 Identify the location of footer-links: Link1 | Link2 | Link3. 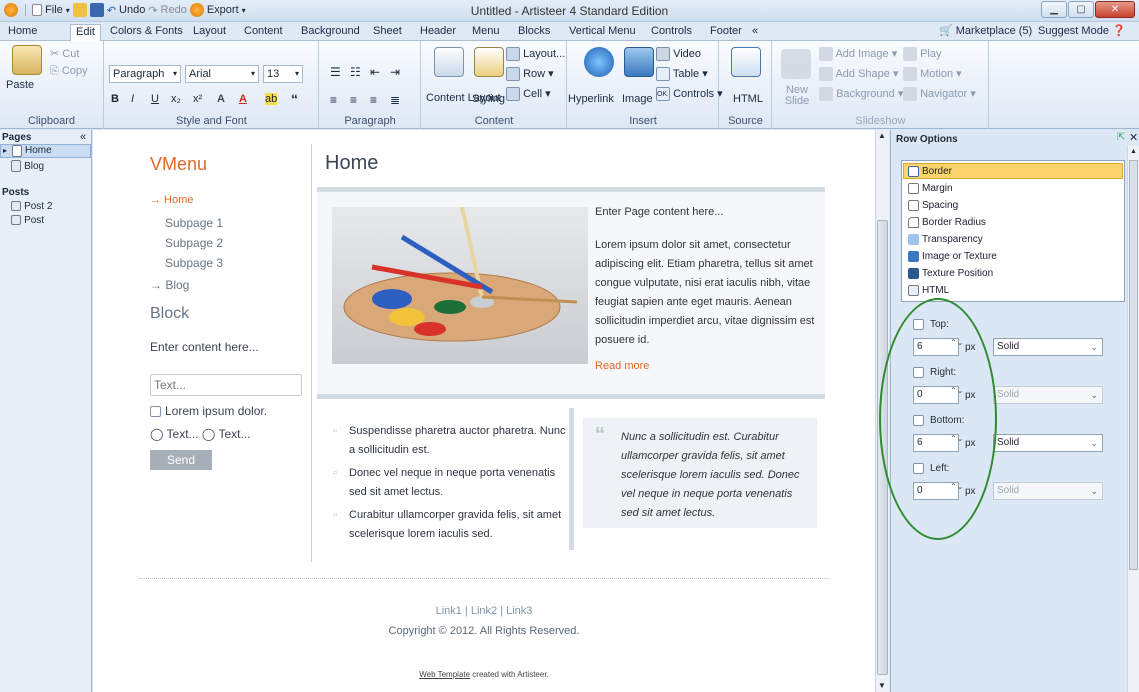
(484, 611).